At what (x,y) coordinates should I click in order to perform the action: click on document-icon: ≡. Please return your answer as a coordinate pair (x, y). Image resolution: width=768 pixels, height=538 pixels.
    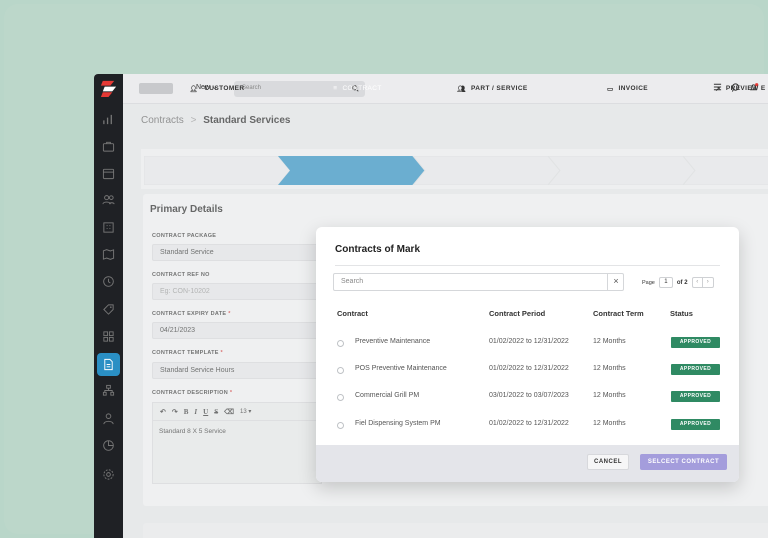
    Looking at the image, I should click on (335, 88).